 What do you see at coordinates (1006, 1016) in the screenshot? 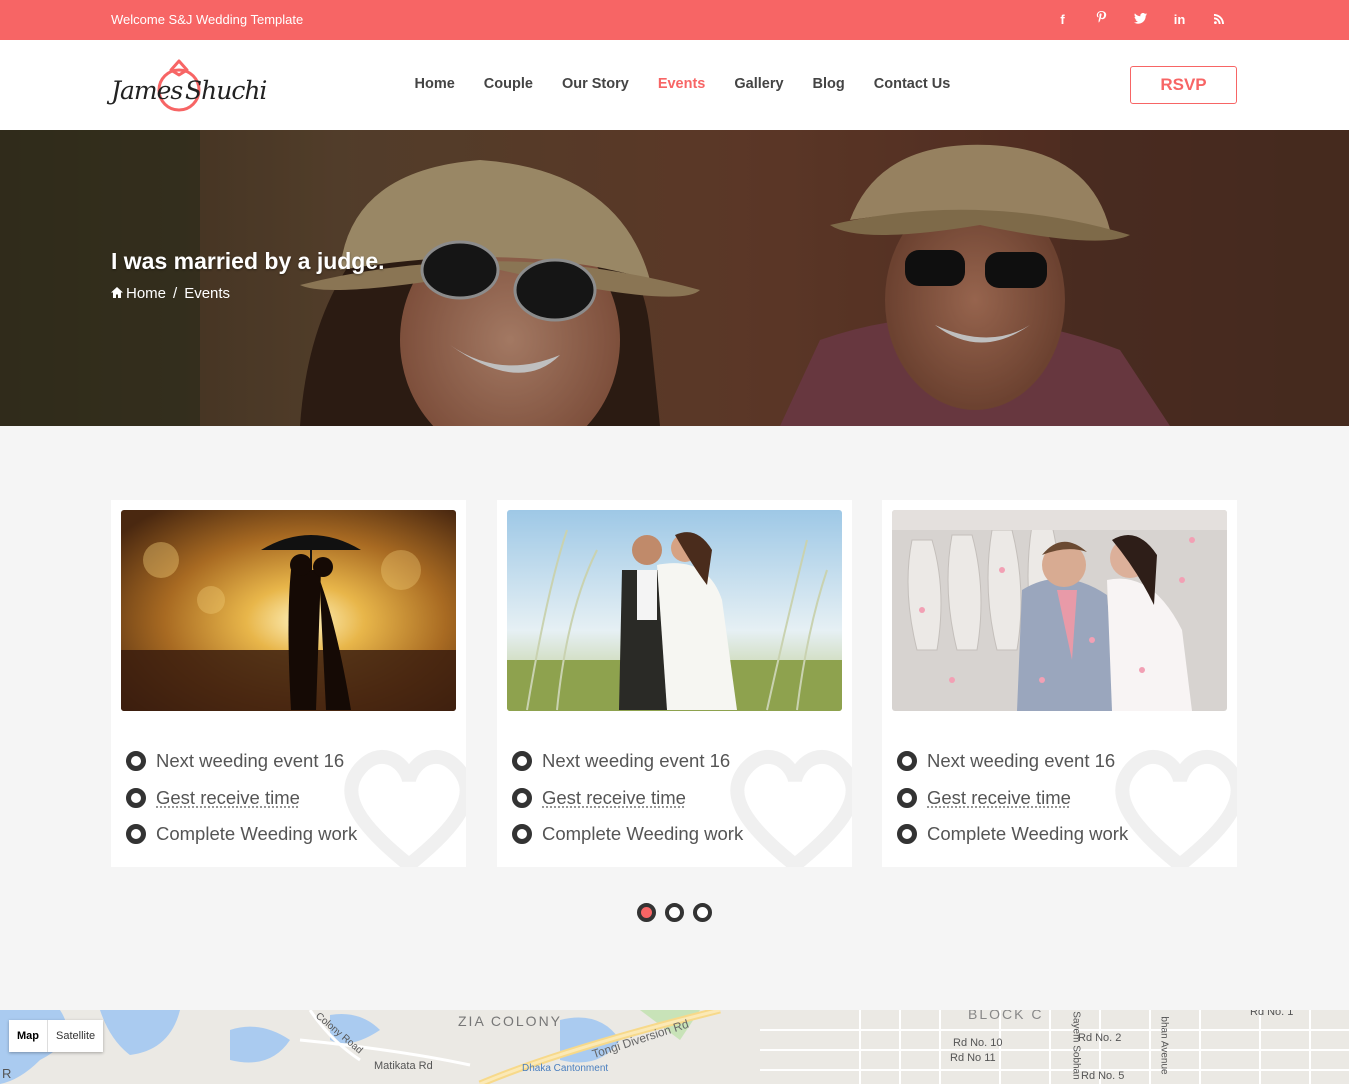
I see `map-label: BLOCK C` at bounding box center [1006, 1016].